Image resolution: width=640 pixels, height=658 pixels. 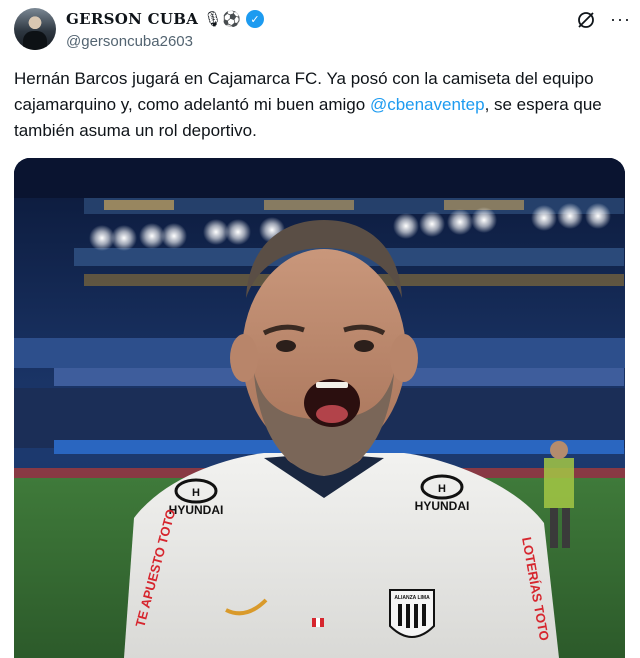 I want to click on grok-icon, so click(x=586, y=20).